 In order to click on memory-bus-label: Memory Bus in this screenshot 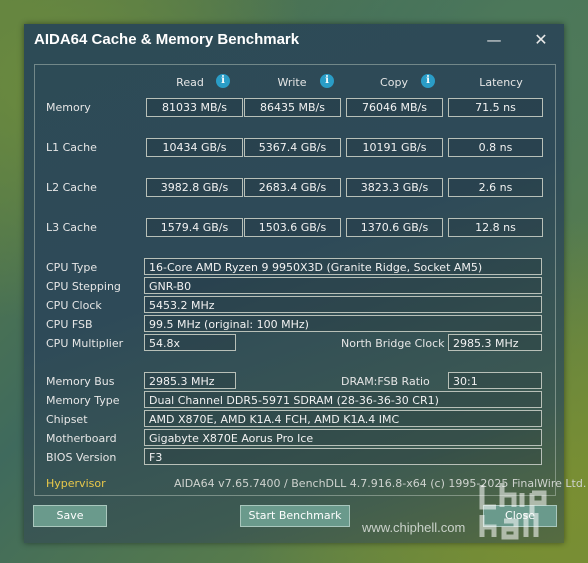, I will do `click(80, 381)`.